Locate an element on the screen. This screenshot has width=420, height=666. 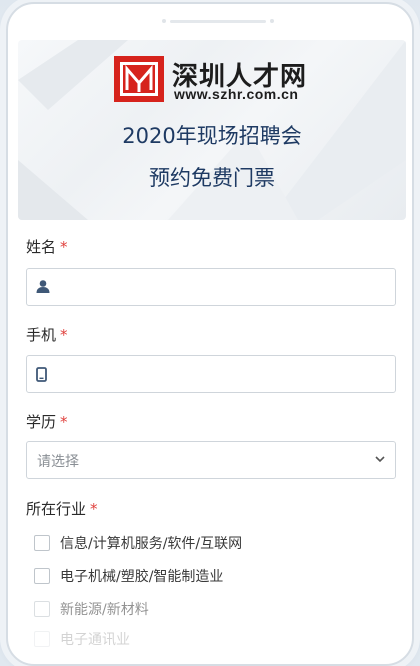
name-label: 姓名 * is located at coordinates (47, 246).